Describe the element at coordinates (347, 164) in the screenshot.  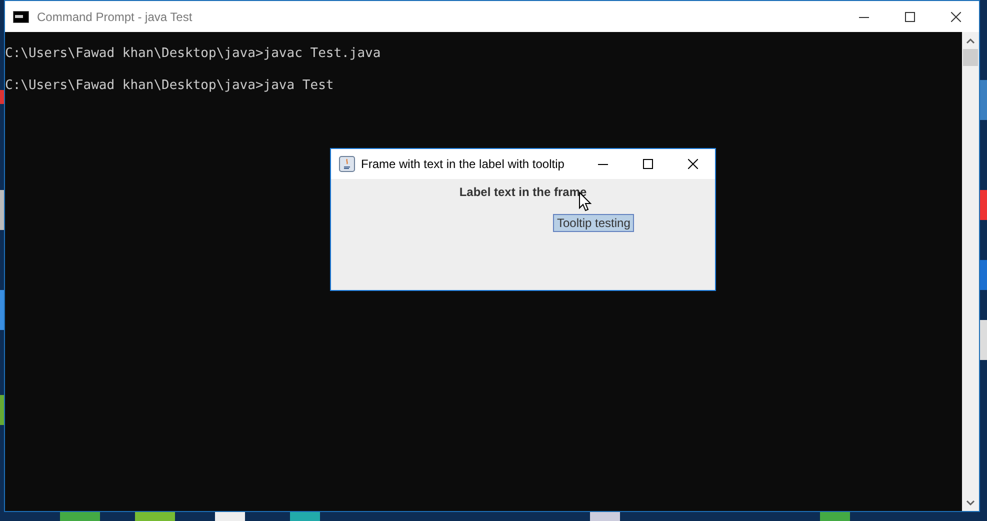
I see `java-app-icon` at that location.